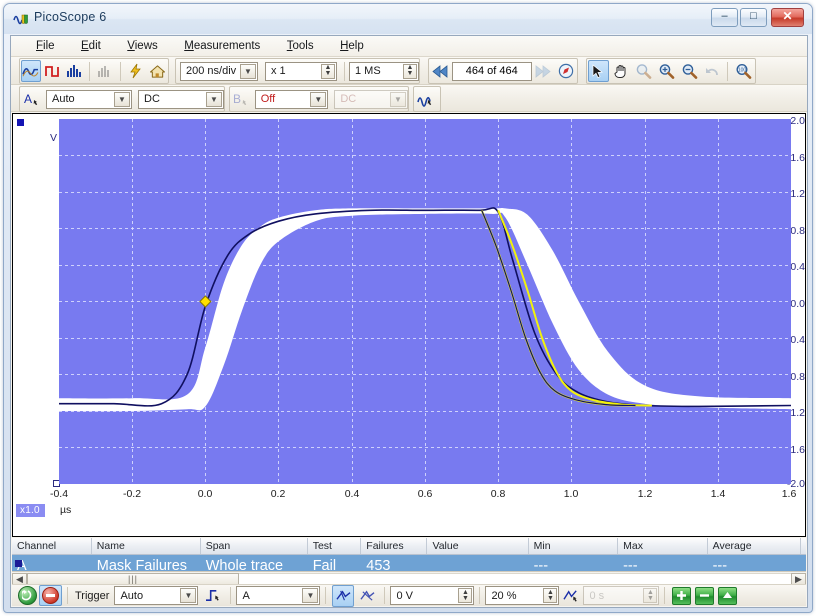 The image size is (816, 616). I want to click on column-header-min: Min, so click(574, 546).